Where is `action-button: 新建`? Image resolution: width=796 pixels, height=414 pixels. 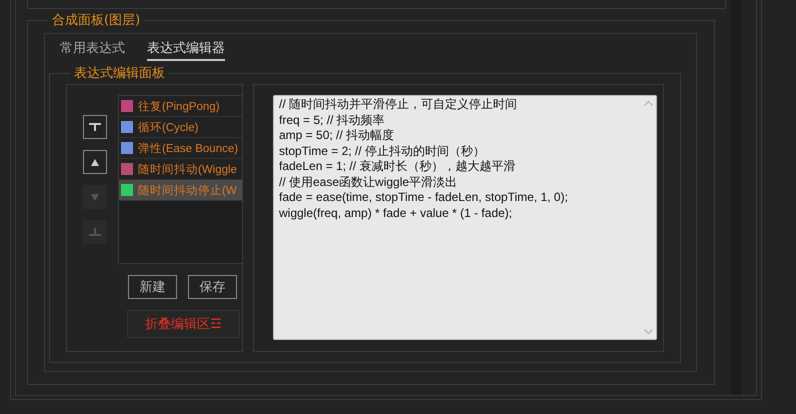
action-button: 新建 is located at coordinates (152, 287).